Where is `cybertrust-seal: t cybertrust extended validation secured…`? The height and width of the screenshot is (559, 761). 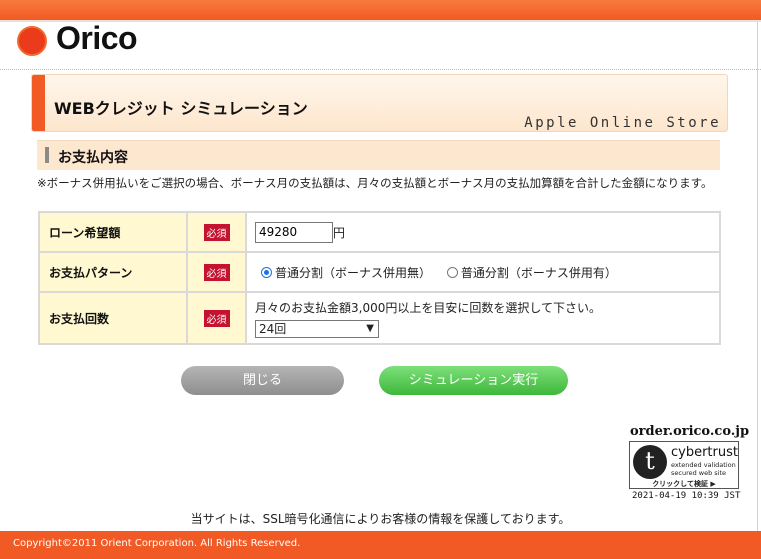
cybertrust-seal: t cybertrust extended validation secured… is located at coordinates (684, 465).